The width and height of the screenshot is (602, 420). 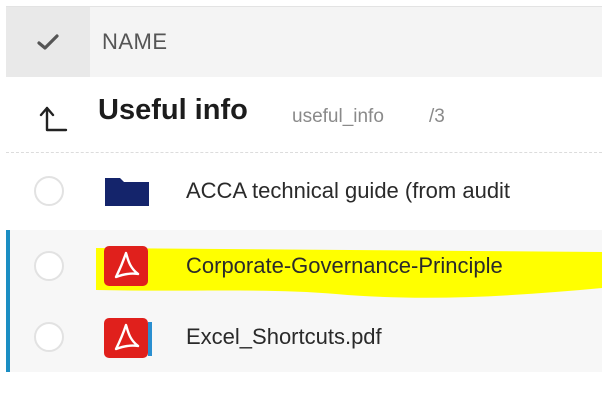 I want to click on file-name: Excel_Shortcuts.pdf, so click(x=284, y=337).